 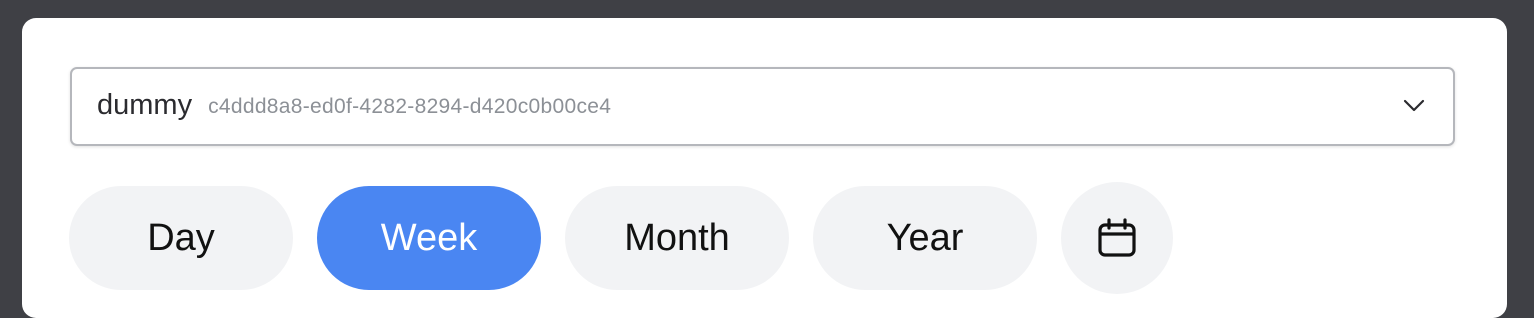 I want to click on period-week-button: Week, so click(x=429, y=238).